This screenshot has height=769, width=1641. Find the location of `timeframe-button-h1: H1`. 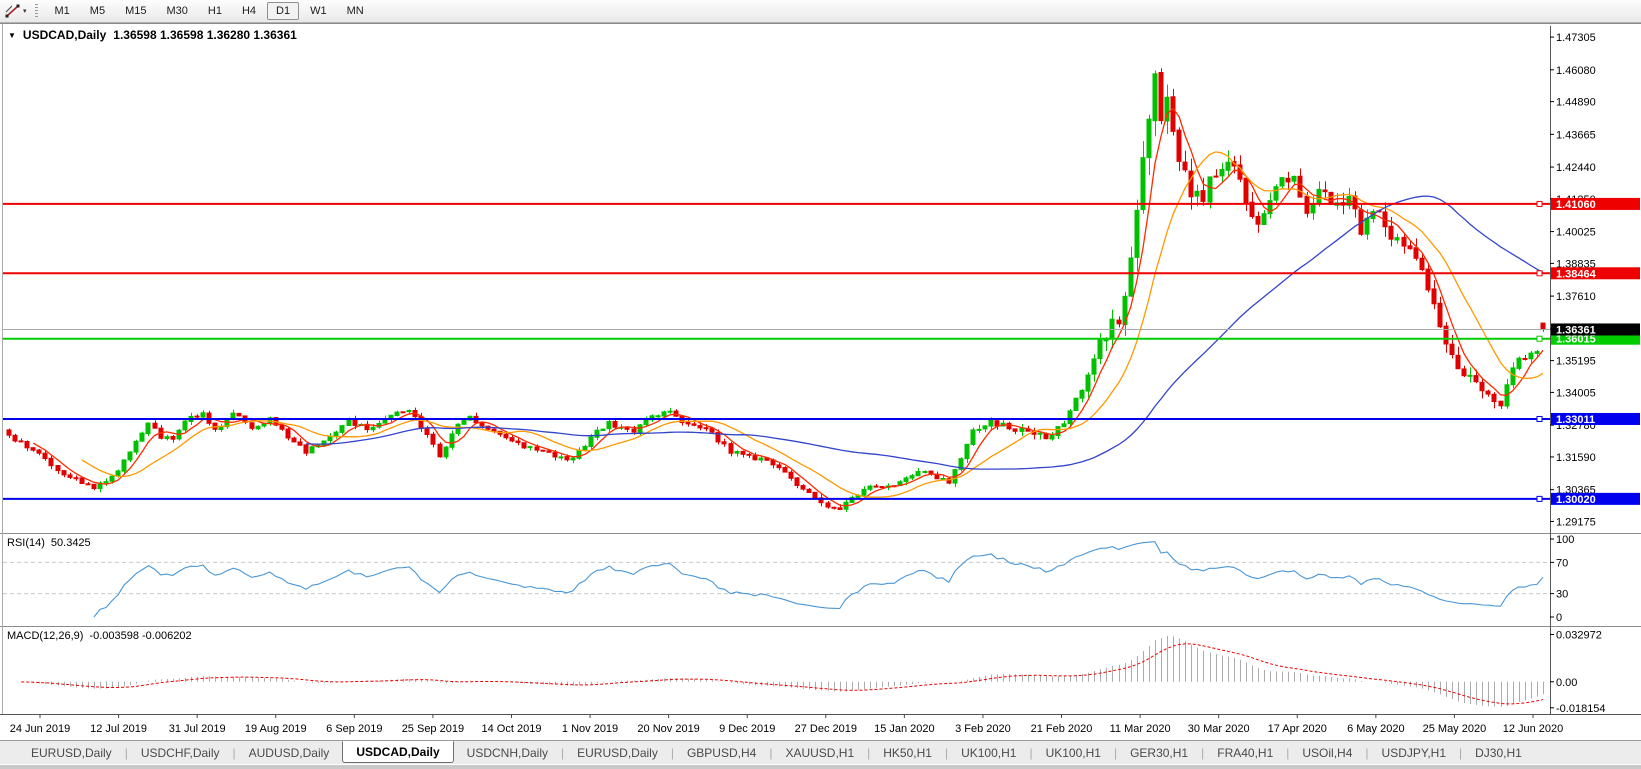

timeframe-button-h1: H1 is located at coordinates (215, 11).